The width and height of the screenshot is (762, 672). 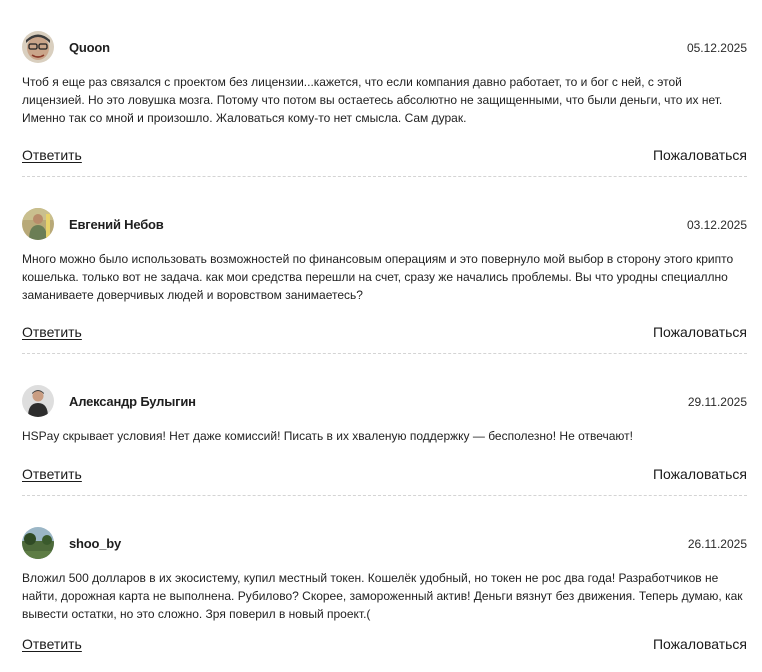 What do you see at coordinates (95, 543) in the screenshot?
I see `review-author: shoo_by` at bounding box center [95, 543].